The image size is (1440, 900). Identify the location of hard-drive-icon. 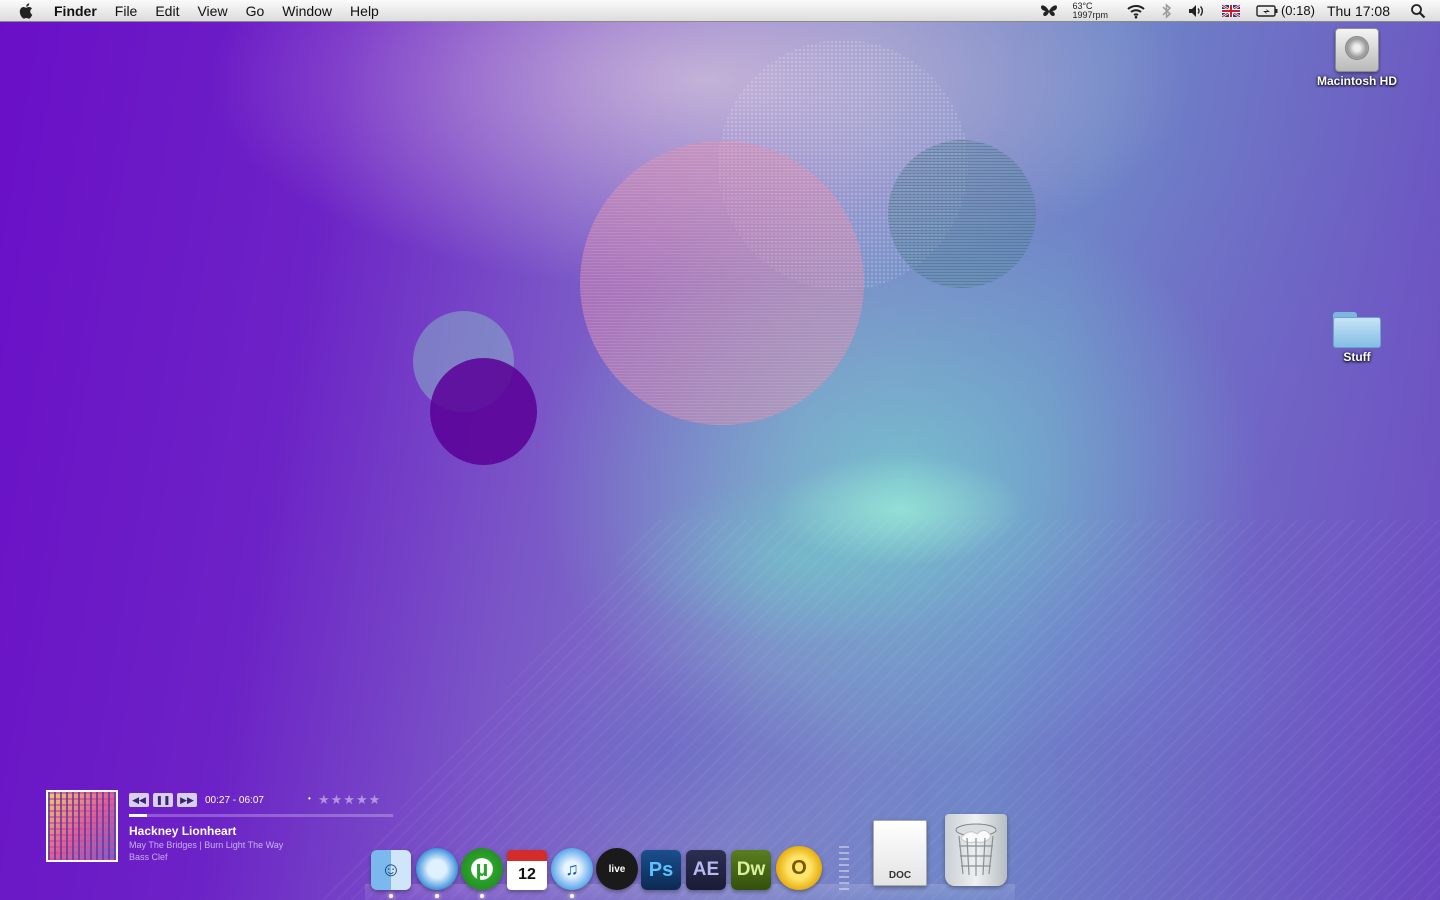
(1357, 50).